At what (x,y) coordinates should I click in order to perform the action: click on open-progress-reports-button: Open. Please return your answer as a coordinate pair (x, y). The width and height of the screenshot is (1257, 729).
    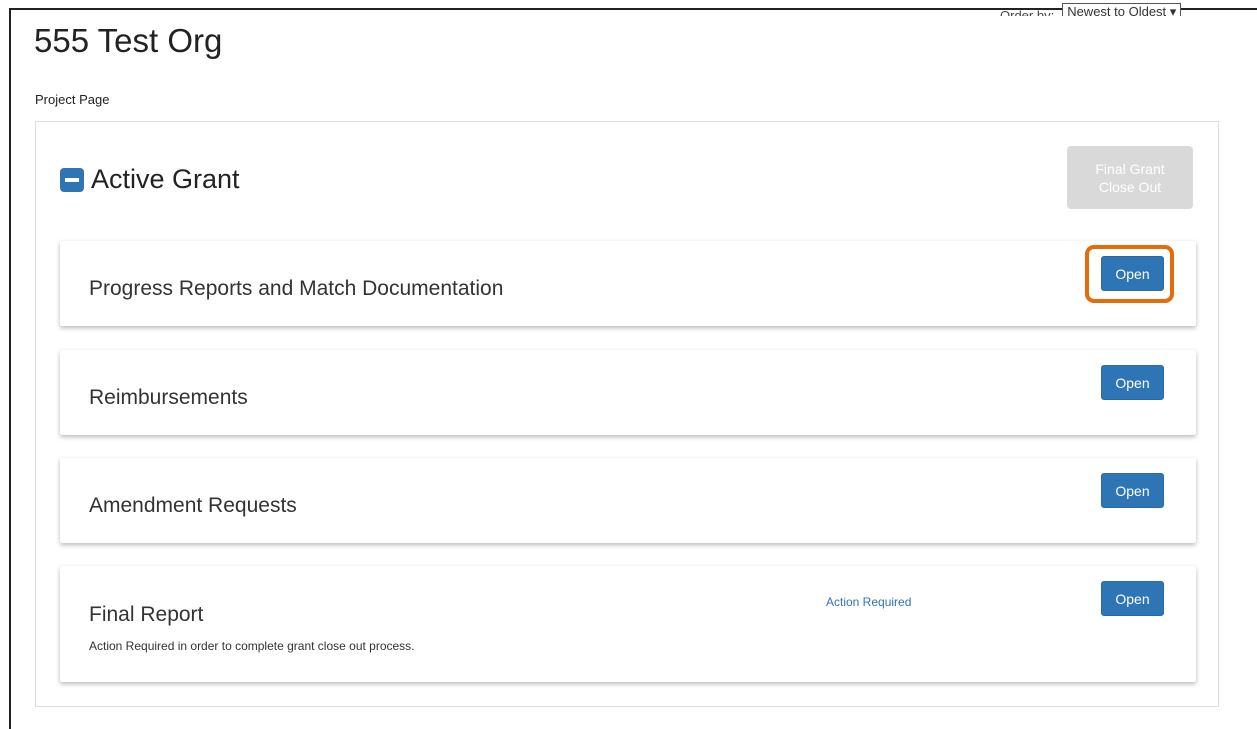
    Looking at the image, I should click on (1132, 273).